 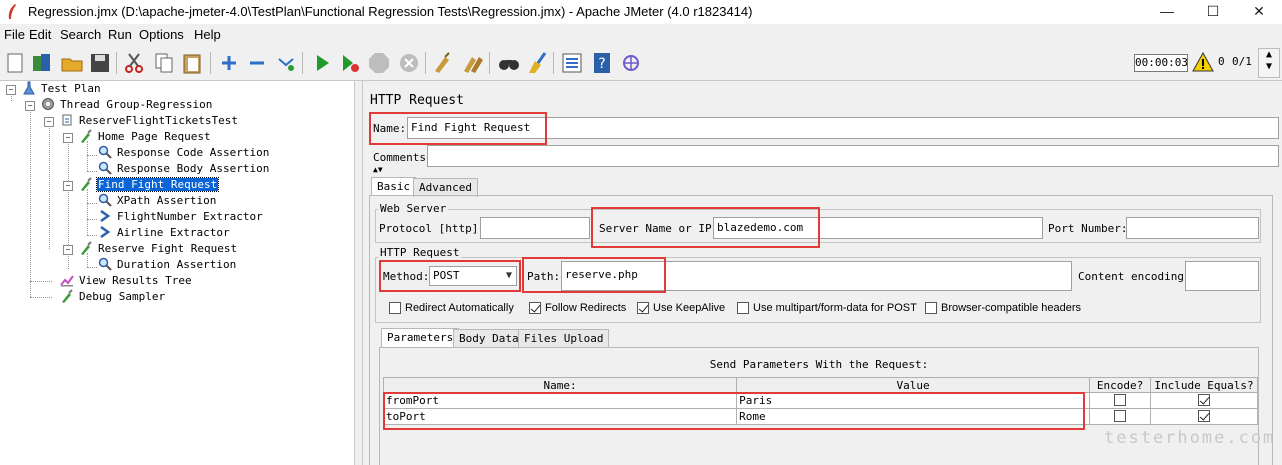 I want to click on column-header-encode: Encode?, so click(x=1120, y=385).